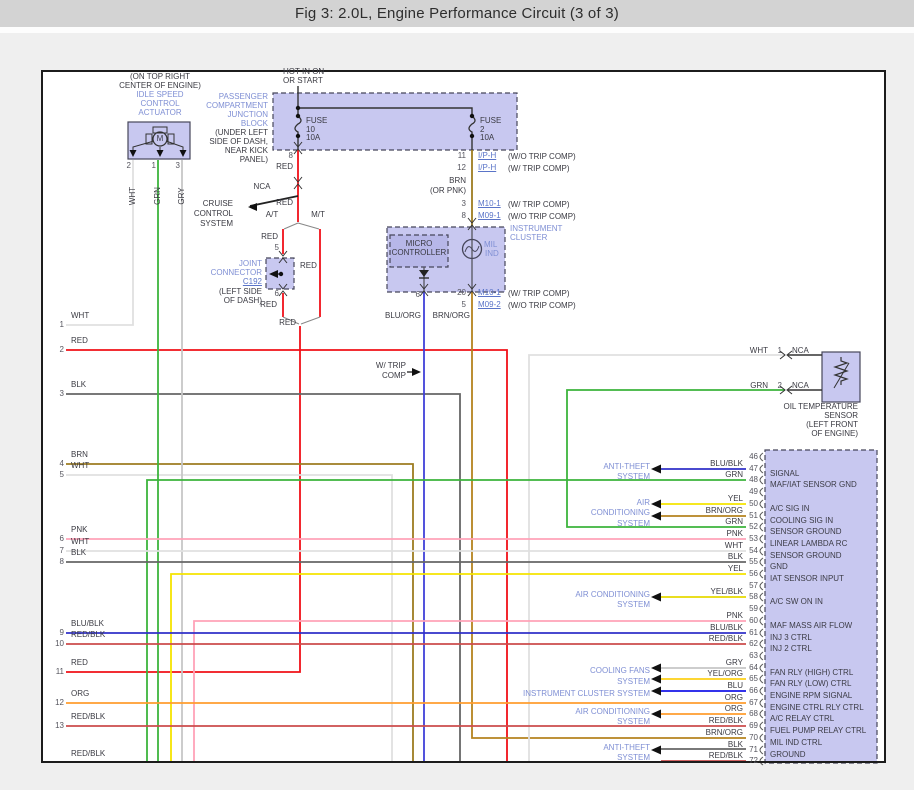 This screenshot has width=914, height=790. I want to click on wire-wire5-wht, so click(229, 618).